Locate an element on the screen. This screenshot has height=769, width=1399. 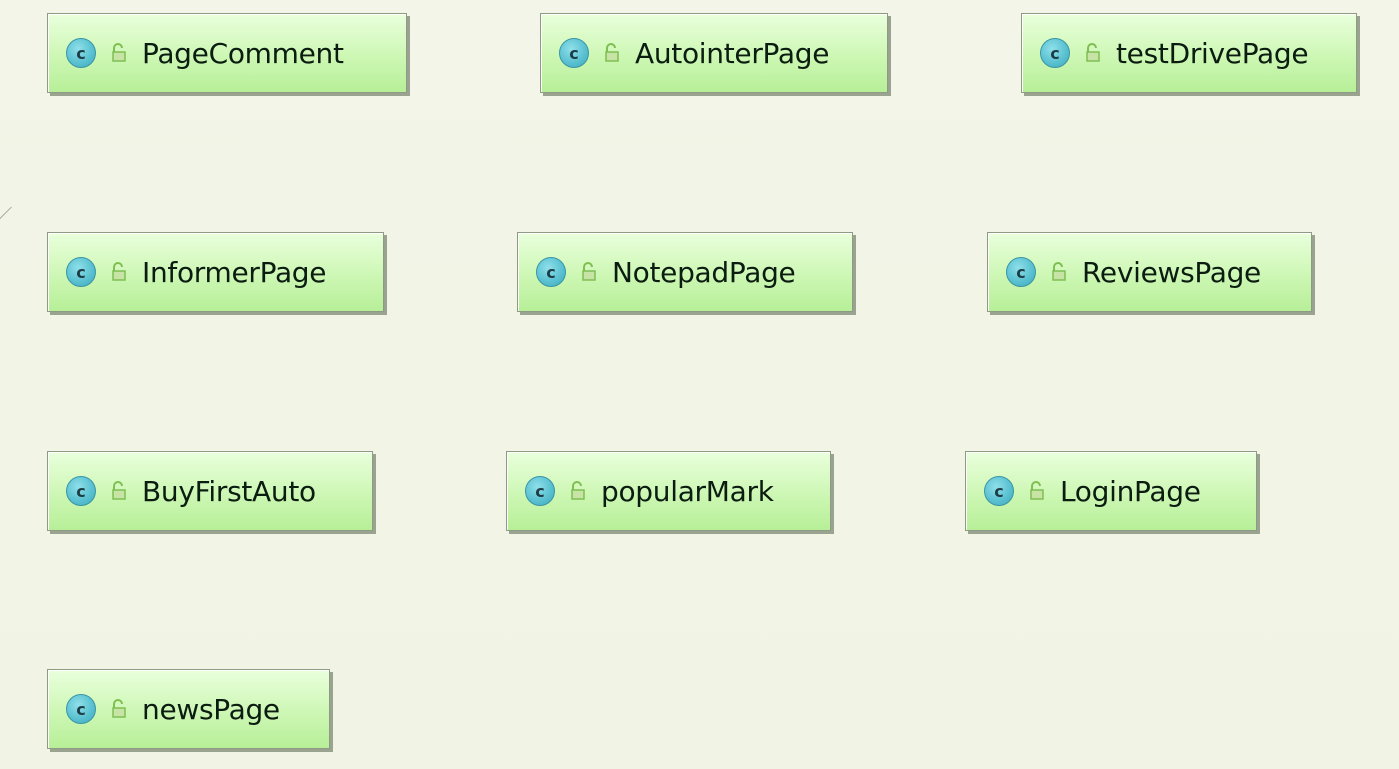
class-node-autointerpage: c AutointerPage is located at coordinates (714, 53).